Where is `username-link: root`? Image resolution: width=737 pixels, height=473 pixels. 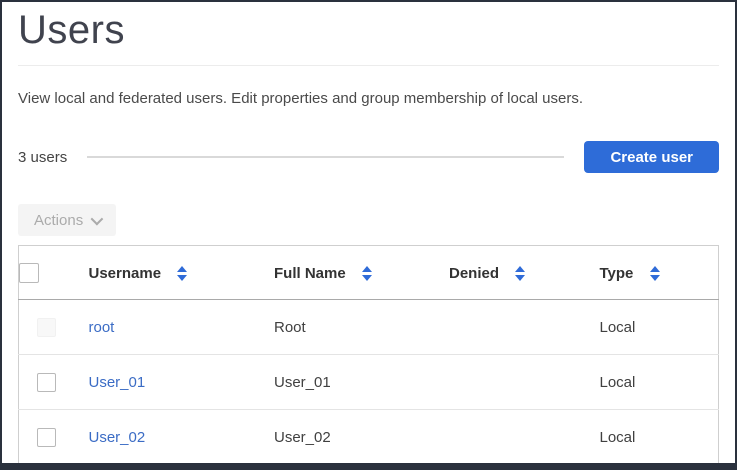
username-link: root is located at coordinates (102, 327).